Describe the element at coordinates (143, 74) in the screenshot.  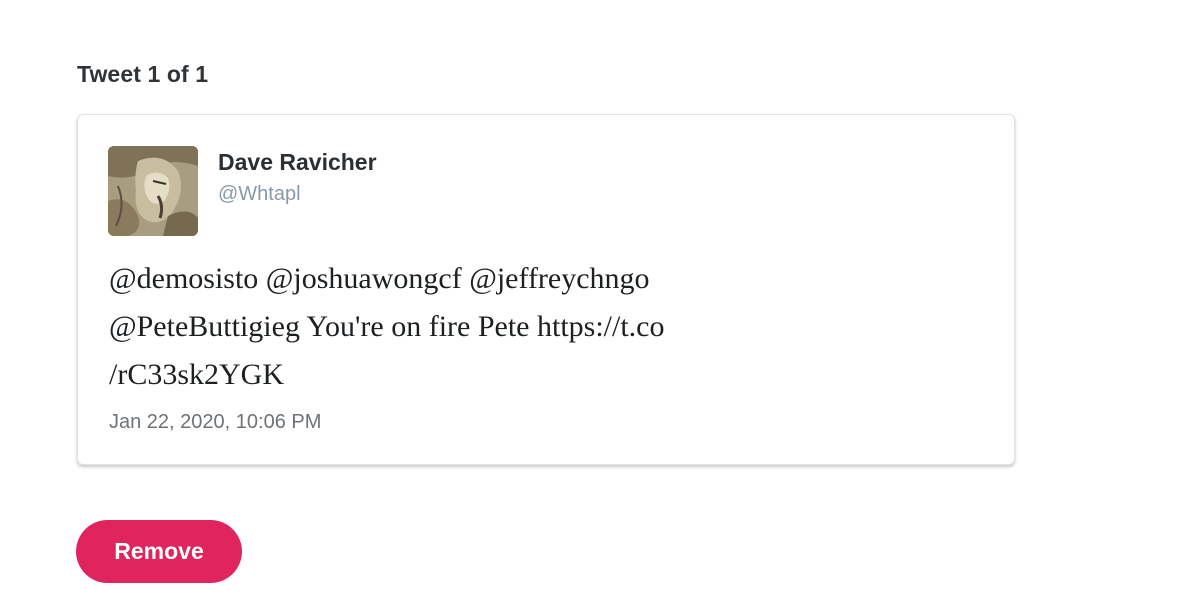
I see `tweet-count-heading: Tweet 1 of 1` at that location.